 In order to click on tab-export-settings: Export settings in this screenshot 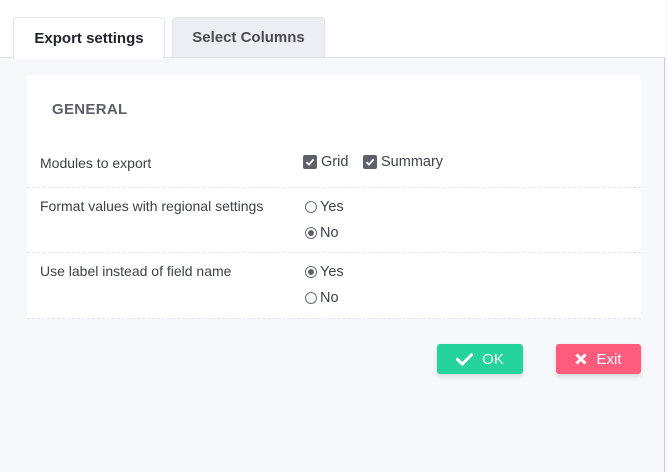, I will do `click(89, 38)`.